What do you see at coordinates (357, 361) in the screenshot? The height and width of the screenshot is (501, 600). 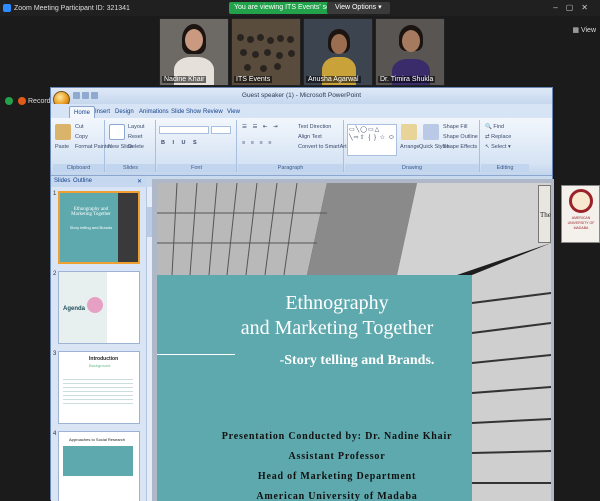 I see `slide-subtitle: -Story telling and Brands.` at bounding box center [357, 361].